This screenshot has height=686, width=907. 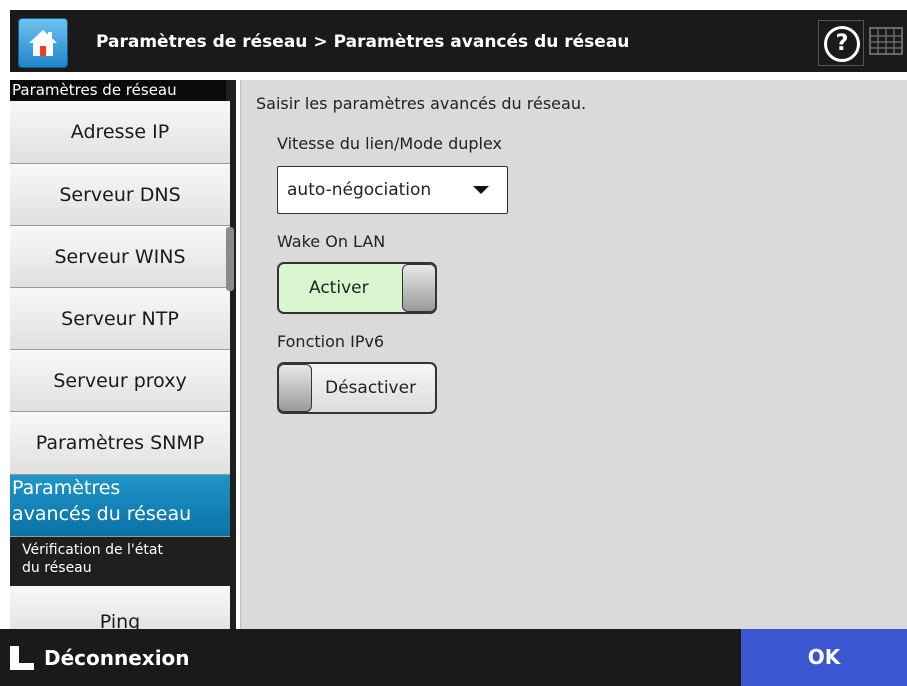 I want to click on sidebar-item-ntp-server: Serveur NTP, so click(x=120, y=319).